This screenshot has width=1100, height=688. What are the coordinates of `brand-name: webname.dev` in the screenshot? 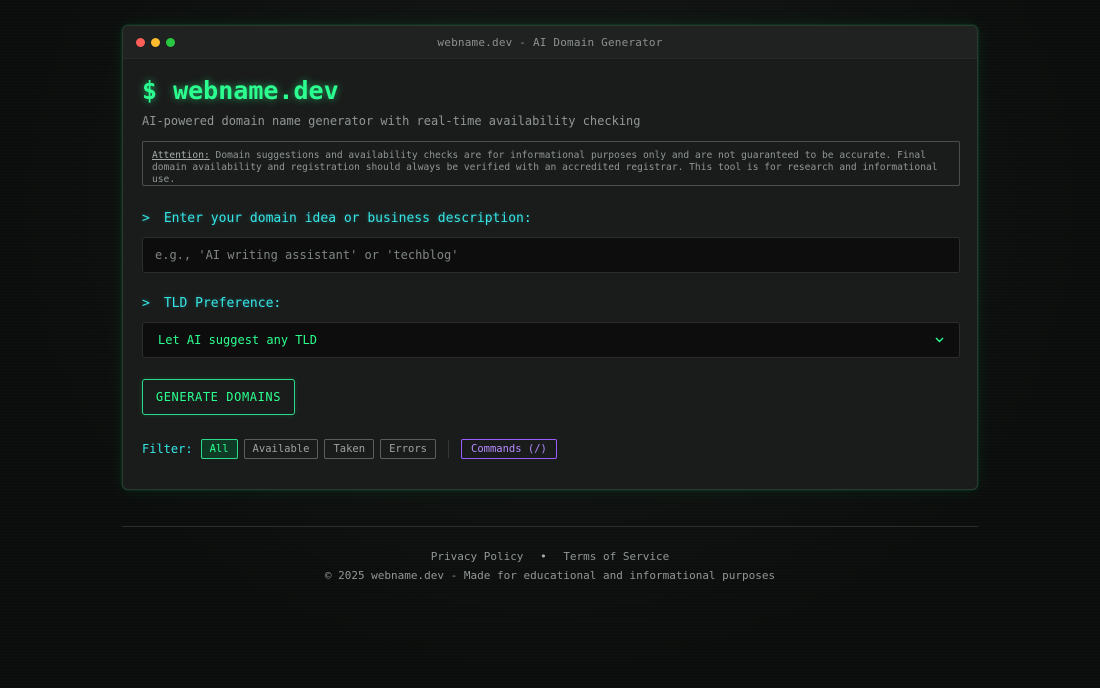 It's located at (256, 90).